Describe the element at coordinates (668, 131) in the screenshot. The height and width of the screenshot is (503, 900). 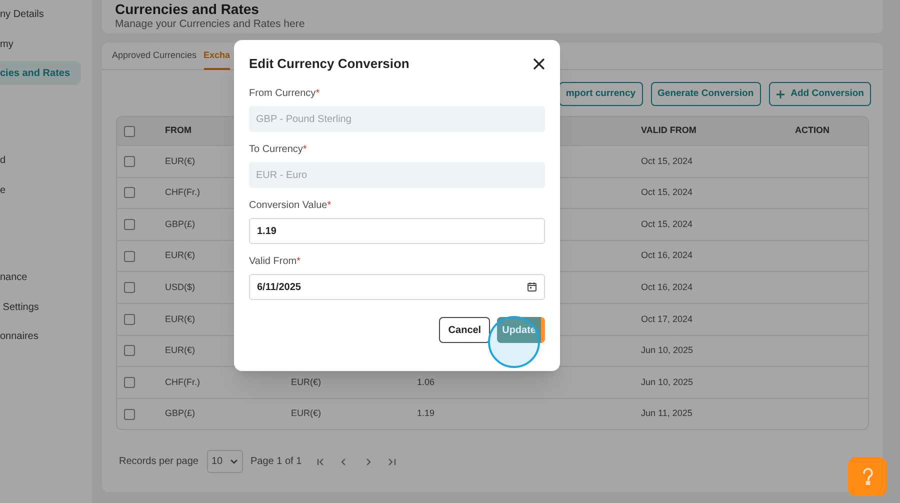
I see `column-header: VALID FROM` at that location.